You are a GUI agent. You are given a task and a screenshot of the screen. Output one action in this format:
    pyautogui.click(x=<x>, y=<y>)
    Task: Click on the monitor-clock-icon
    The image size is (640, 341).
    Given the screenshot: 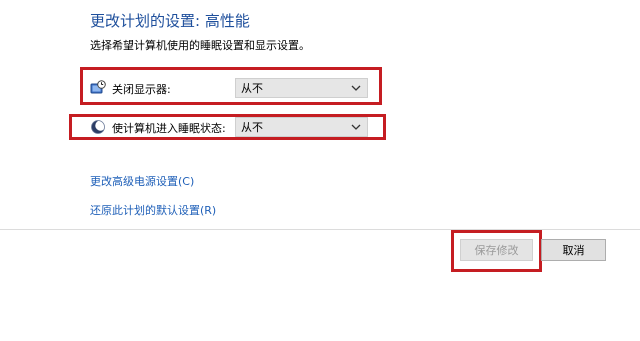 What is the action you would take?
    pyautogui.click(x=98, y=88)
    